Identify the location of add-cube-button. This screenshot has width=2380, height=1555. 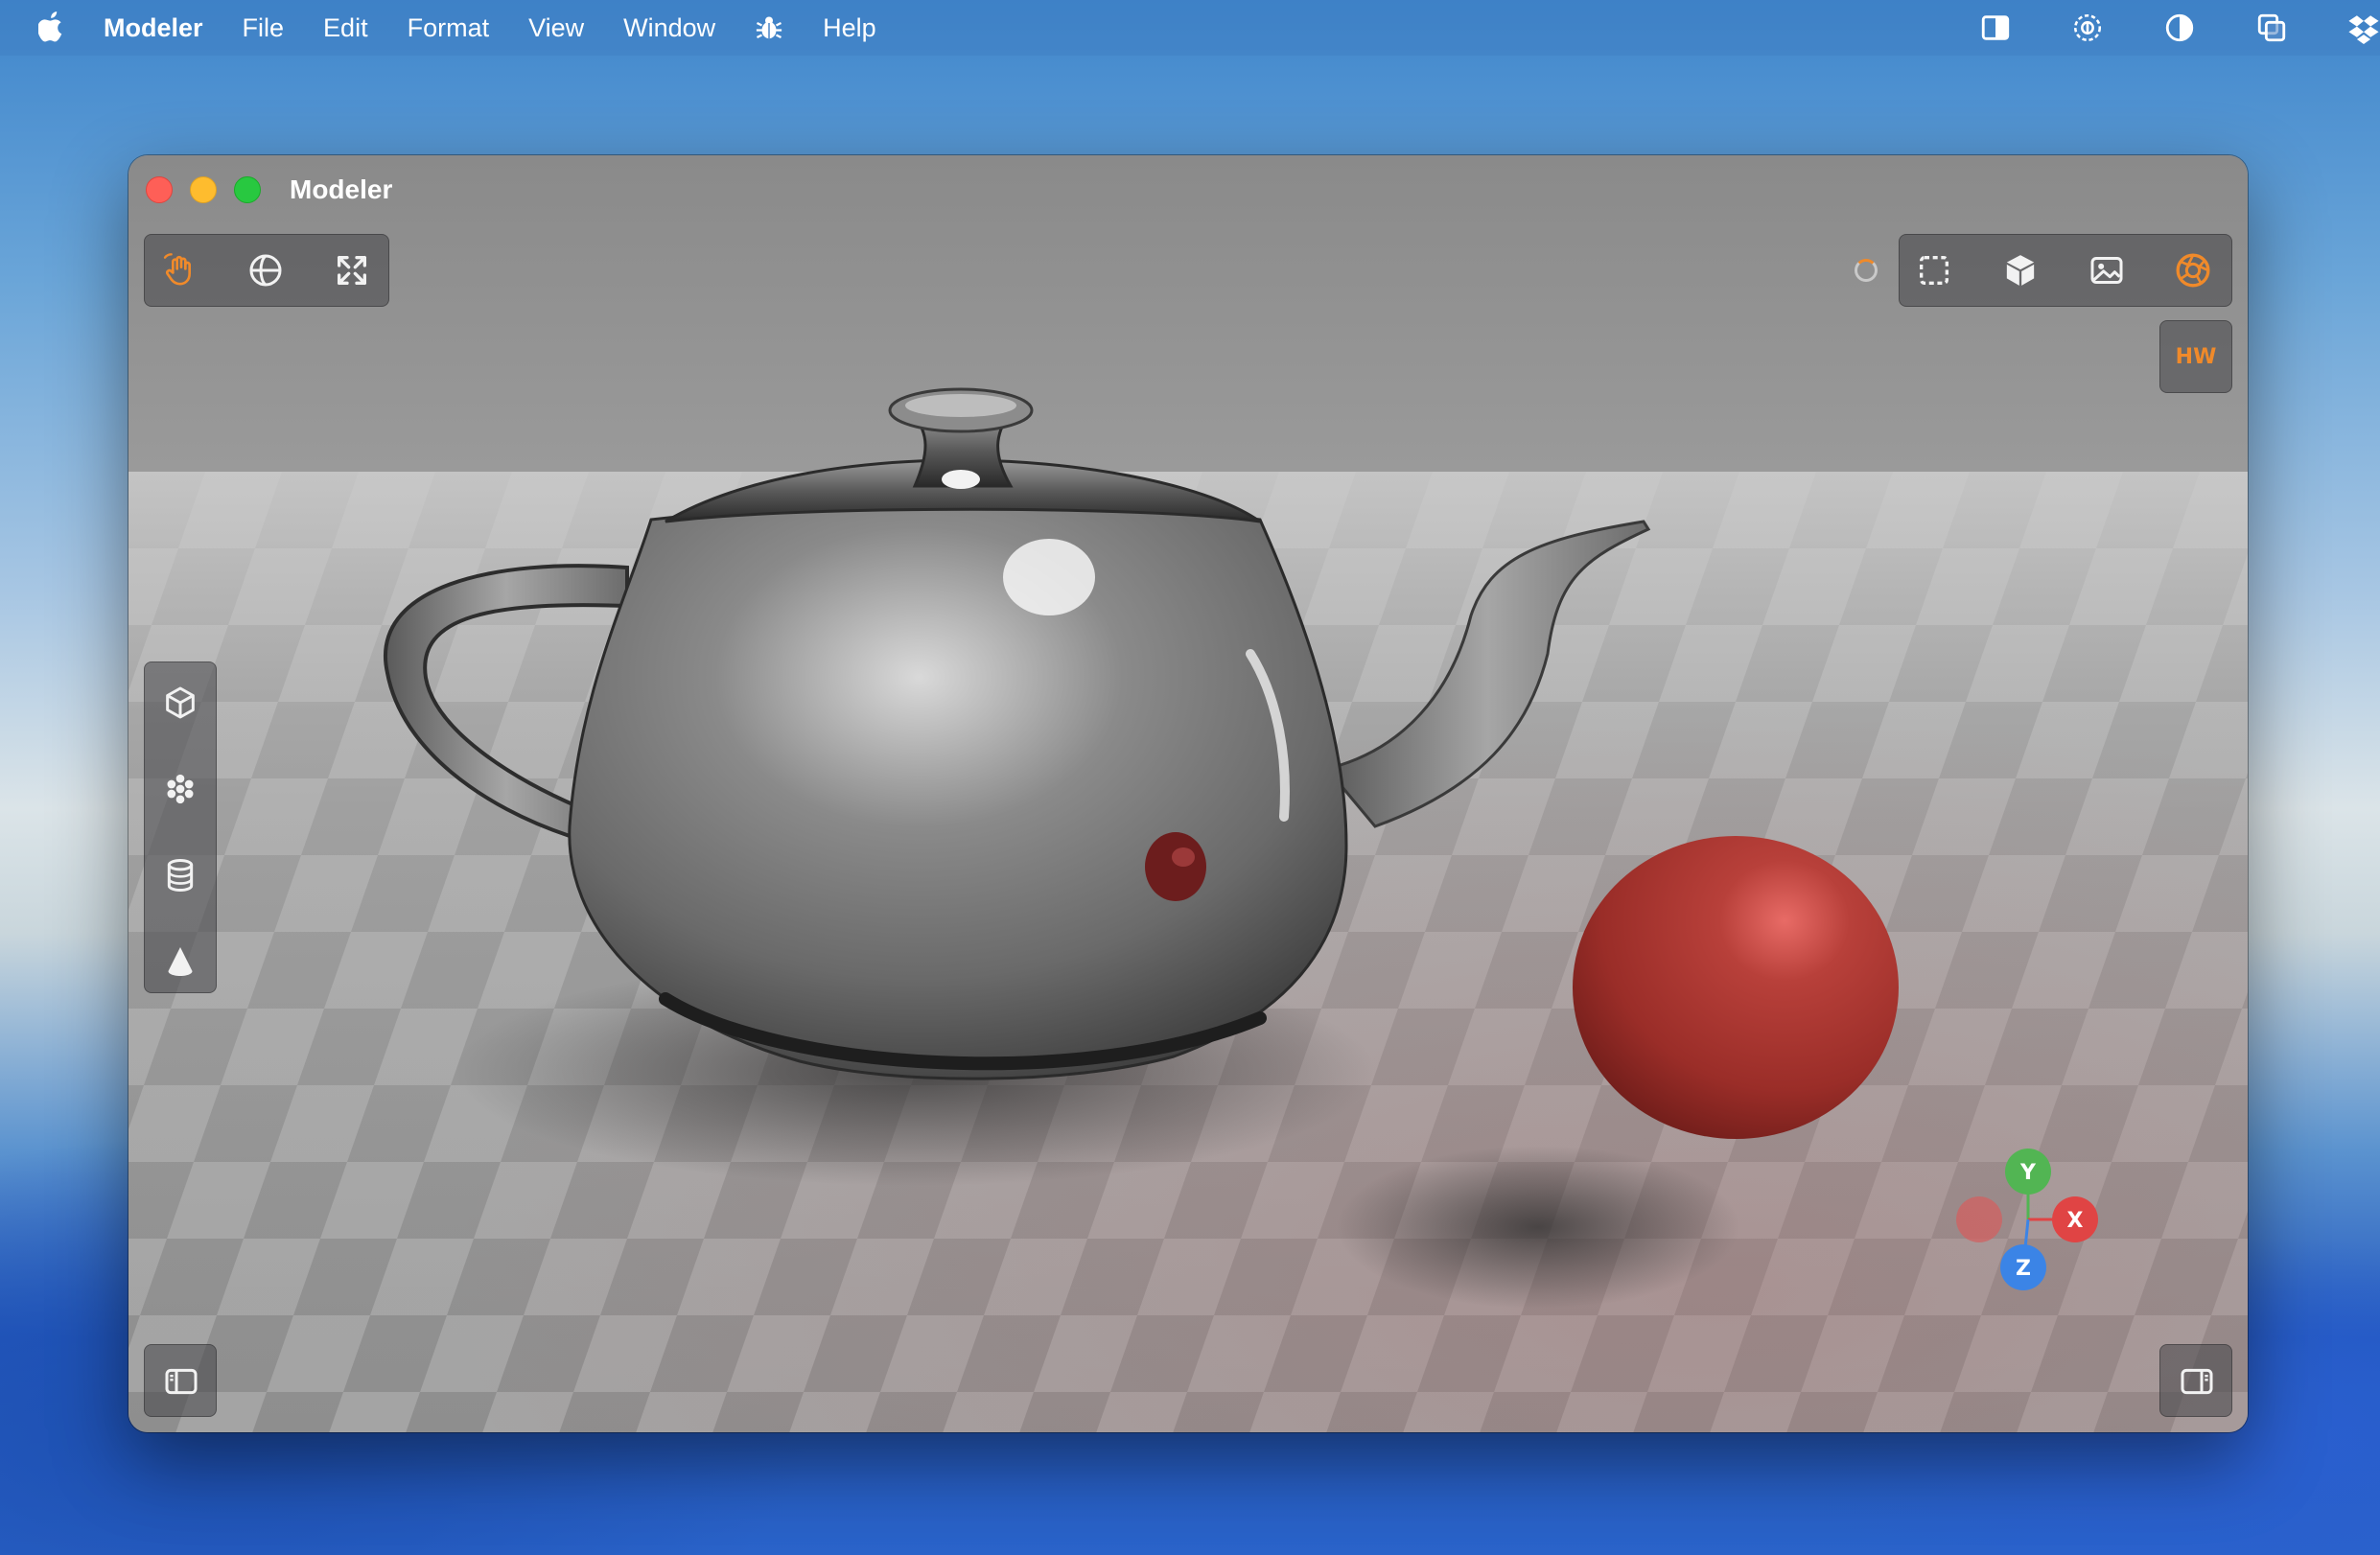
(180, 703).